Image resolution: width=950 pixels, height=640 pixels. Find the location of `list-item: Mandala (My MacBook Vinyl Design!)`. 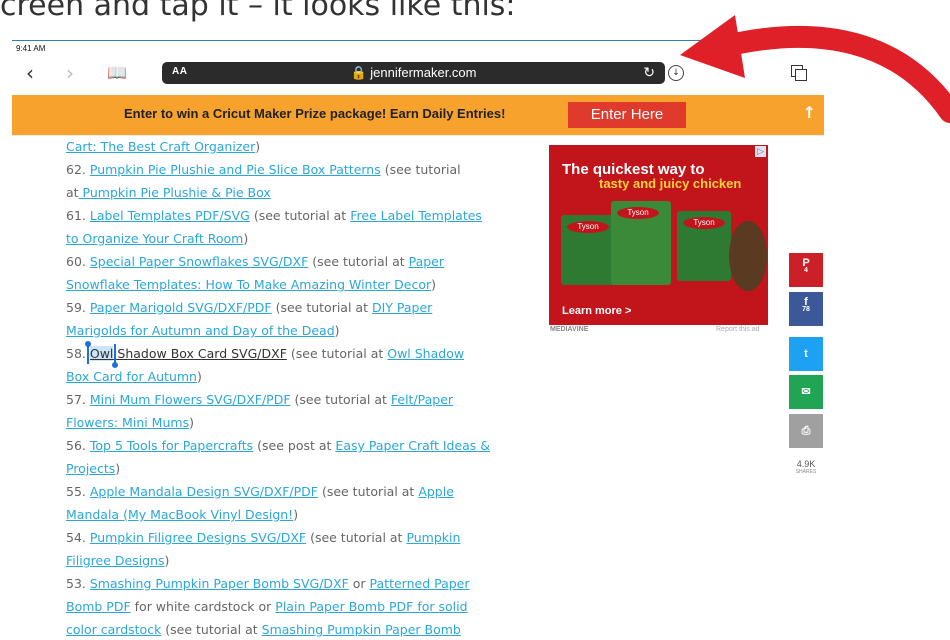

list-item: Mandala (My MacBook Vinyl Design!) is located at coordinates (182, 514).